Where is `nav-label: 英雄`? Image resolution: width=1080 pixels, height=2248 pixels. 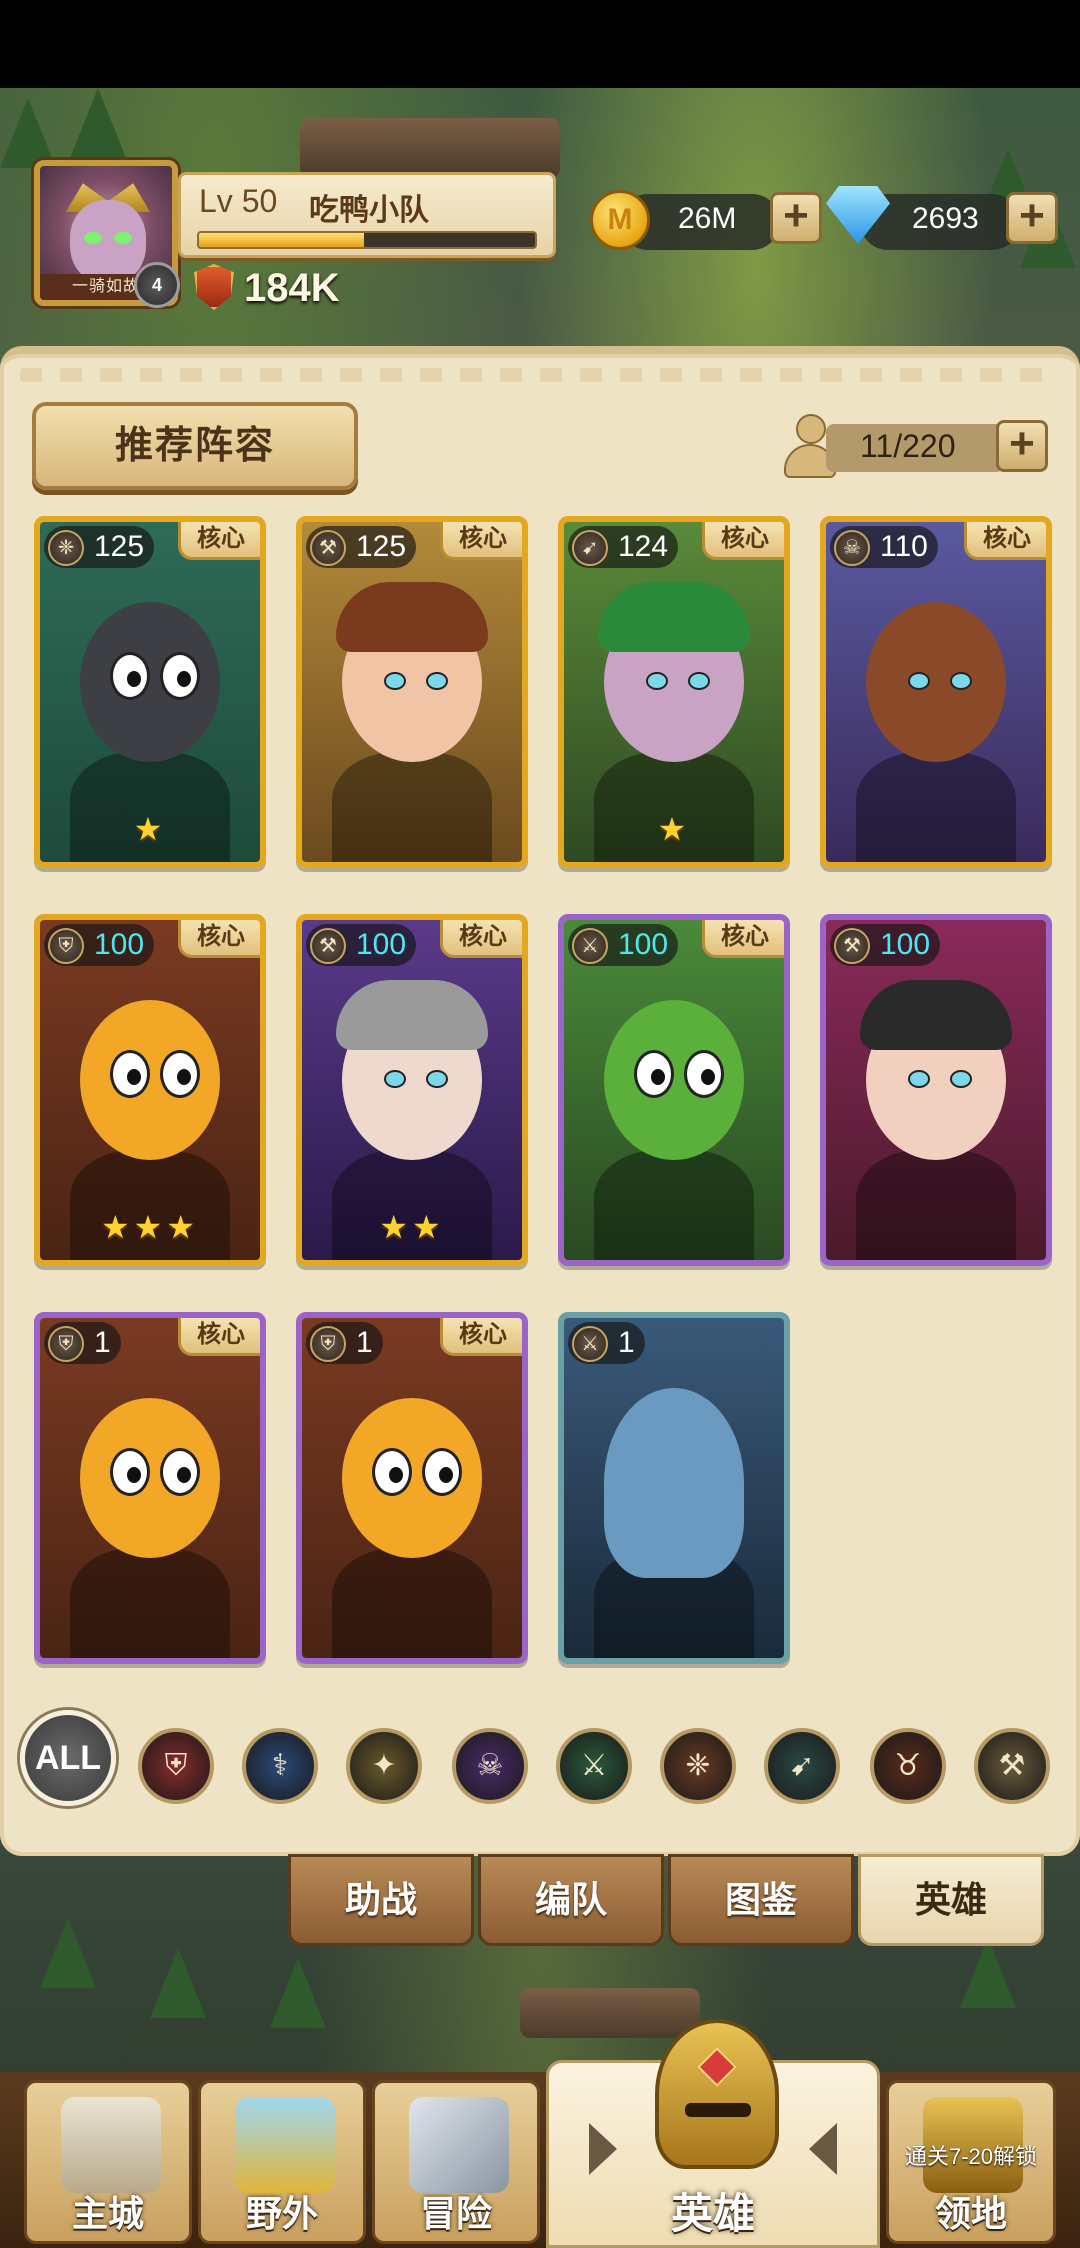
nav-label: 英雄 is located at coordinates (712, 2213).